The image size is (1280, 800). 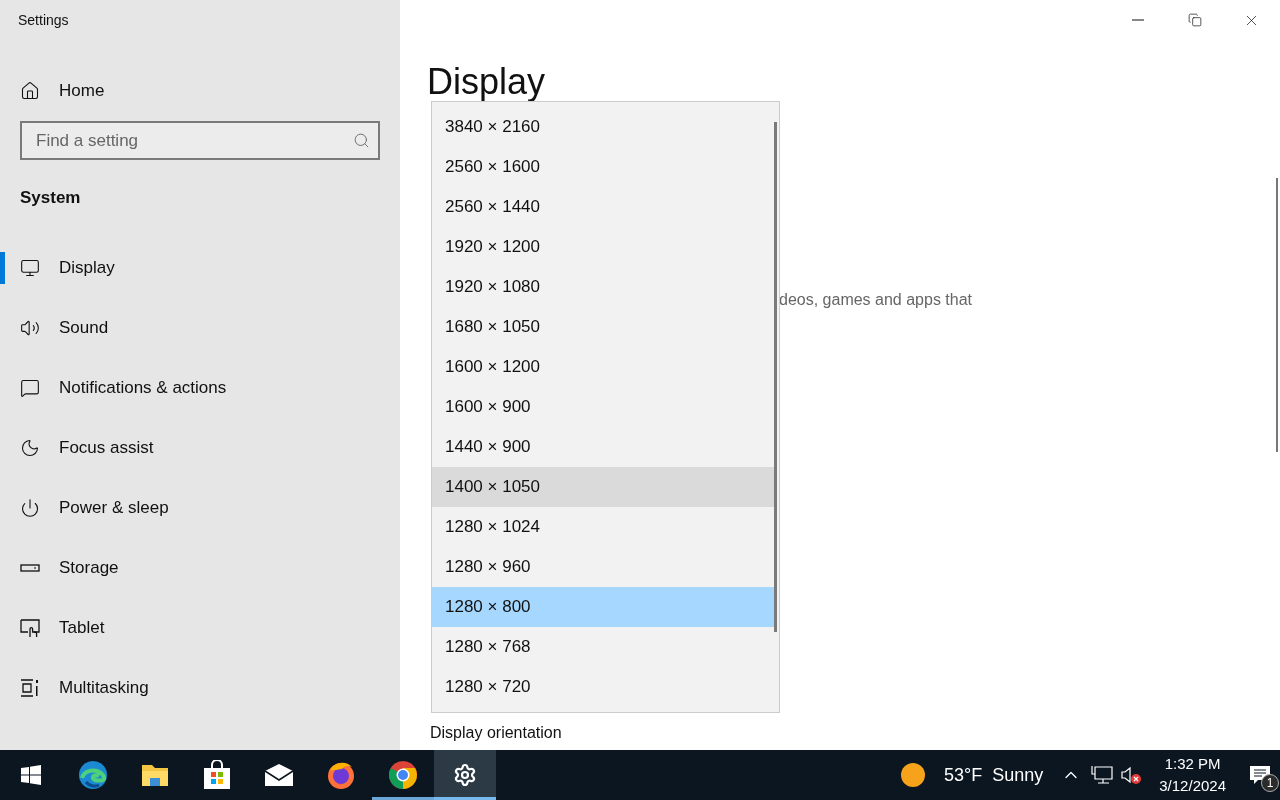 What do you see at coordinates (341, 775) in the screenshot?
I see `firefox-icon` at bounding box center [341, 775].